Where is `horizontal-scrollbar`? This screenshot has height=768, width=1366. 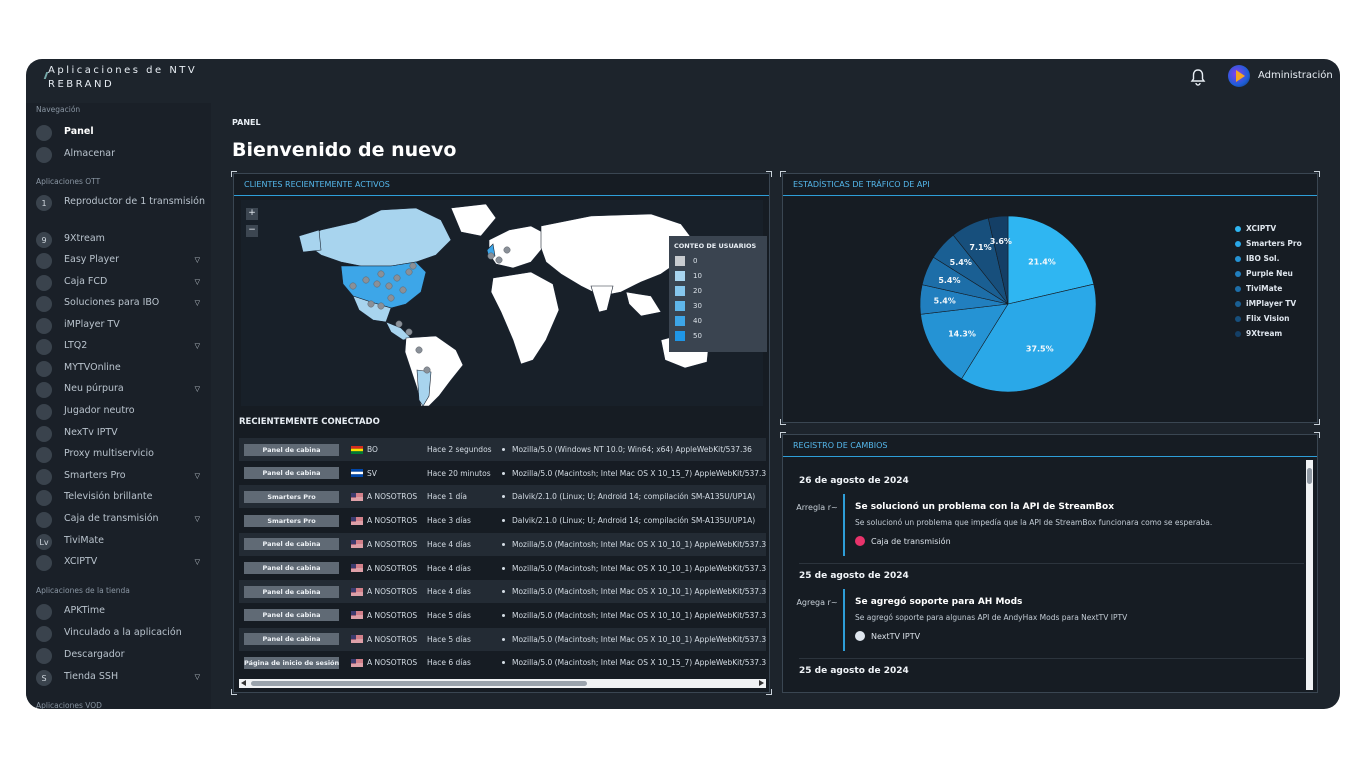
horizontal-scrollbar is located at coordinates (502, 683).